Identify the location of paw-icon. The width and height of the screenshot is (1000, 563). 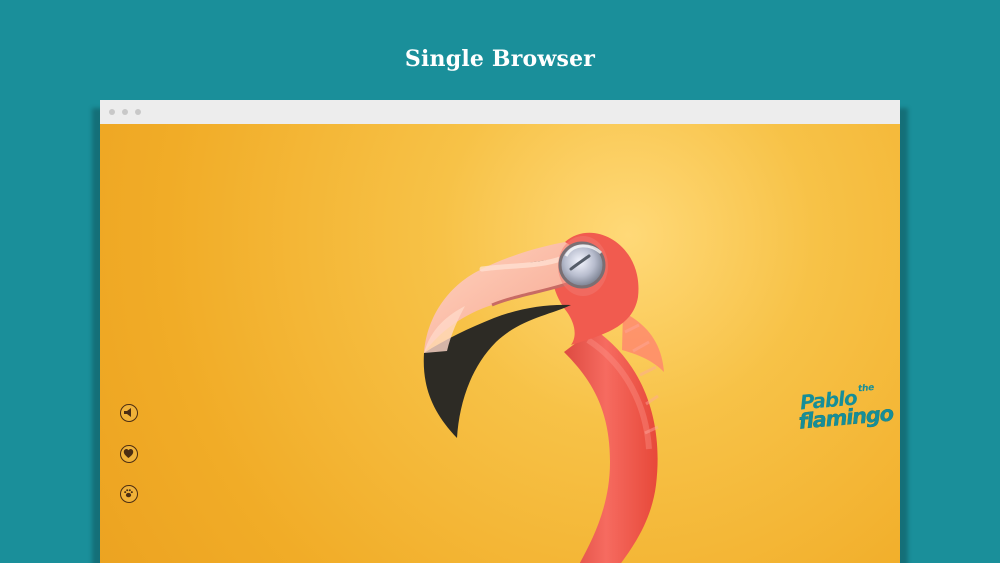
(128, 493).